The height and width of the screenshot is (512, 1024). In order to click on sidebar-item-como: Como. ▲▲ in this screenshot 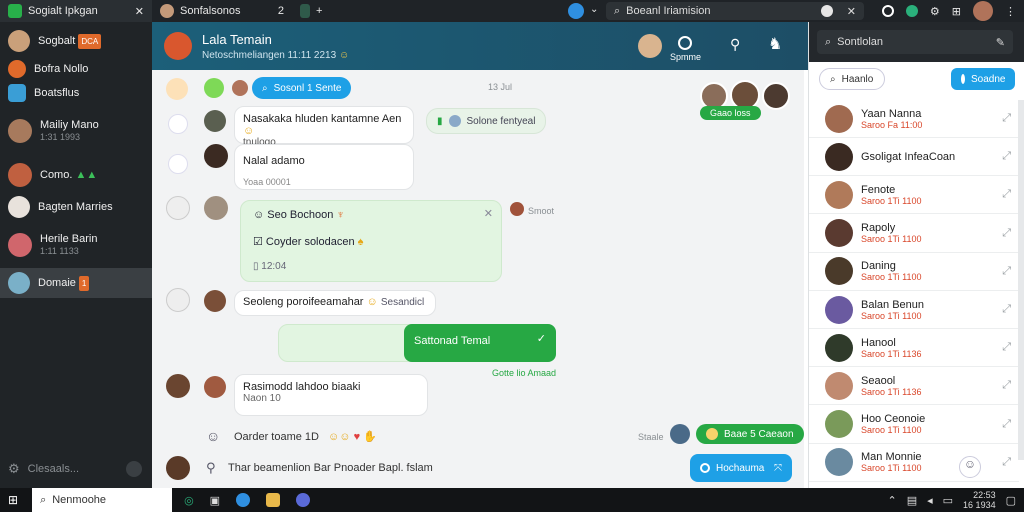, I will do `click(76, 175)`.